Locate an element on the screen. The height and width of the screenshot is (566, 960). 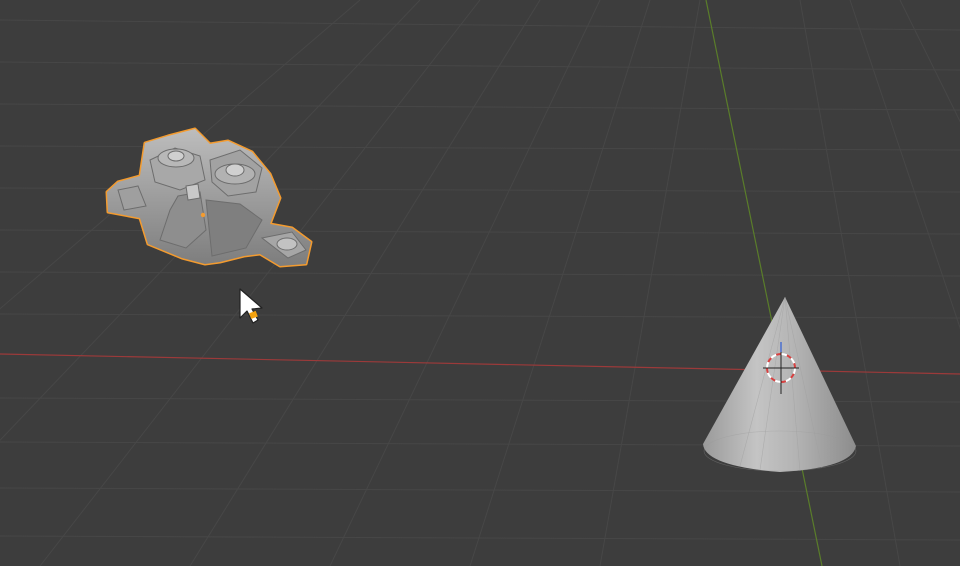
object-origin-dot is located at coordinates (203, 215).